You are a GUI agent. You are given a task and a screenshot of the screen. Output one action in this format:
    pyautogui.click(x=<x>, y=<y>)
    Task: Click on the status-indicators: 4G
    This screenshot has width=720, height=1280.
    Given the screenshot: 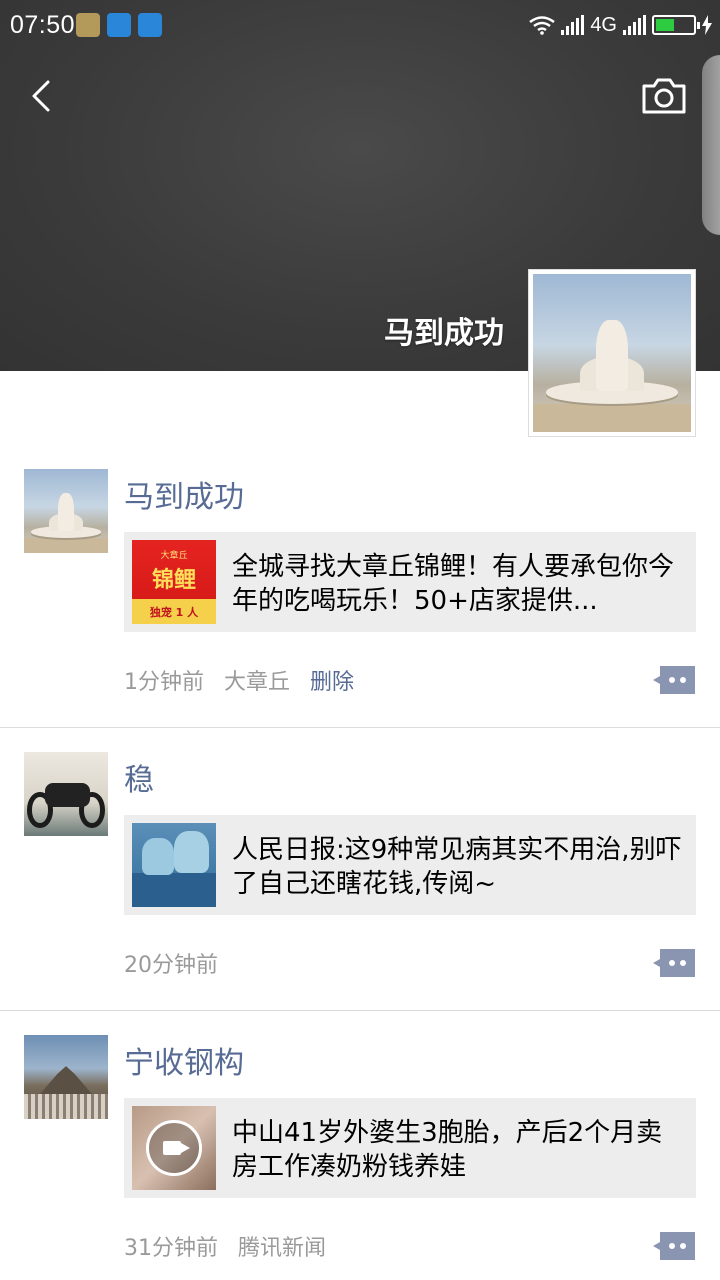 What is the action you would take?
    pyautogui.click(x=620, y=25)
    